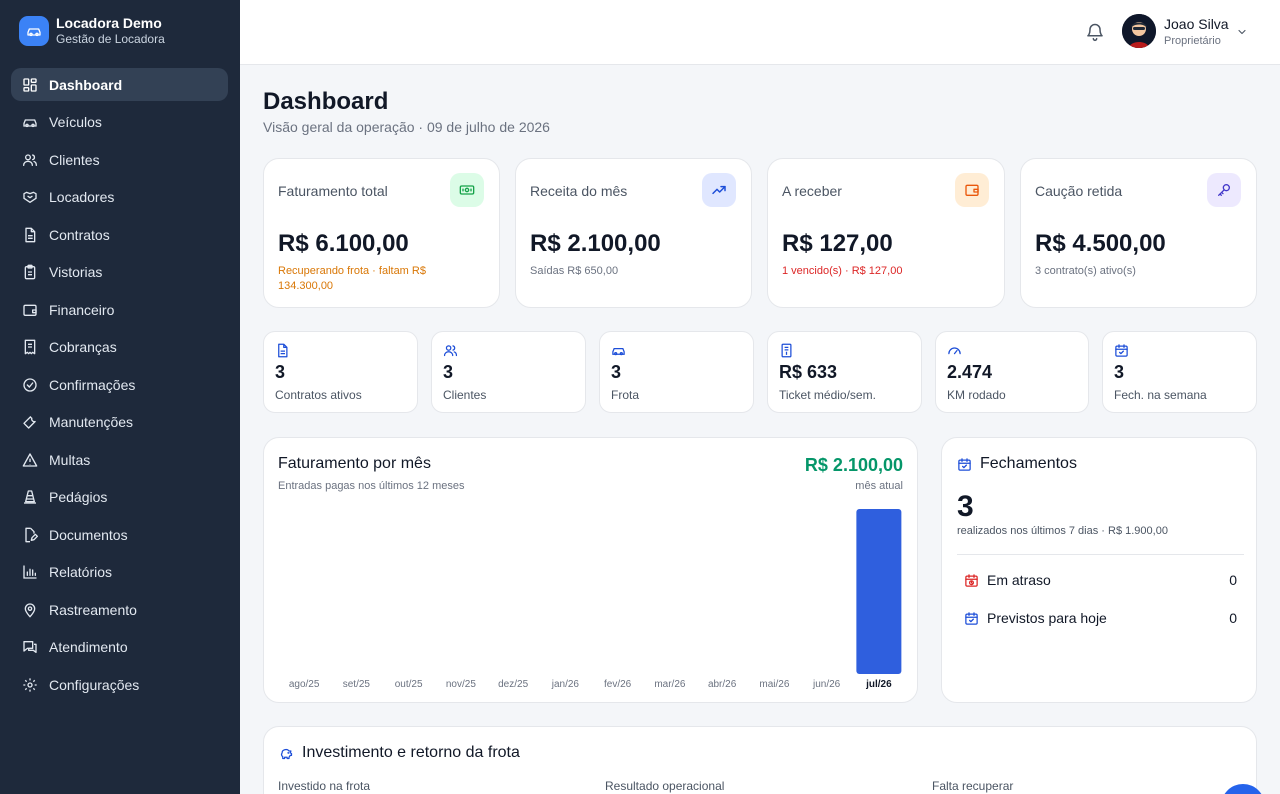  Describe the element at coordinates (119, 122) in the screenshot. I see `sidebar-item-veiculos: Veículos` at that location.